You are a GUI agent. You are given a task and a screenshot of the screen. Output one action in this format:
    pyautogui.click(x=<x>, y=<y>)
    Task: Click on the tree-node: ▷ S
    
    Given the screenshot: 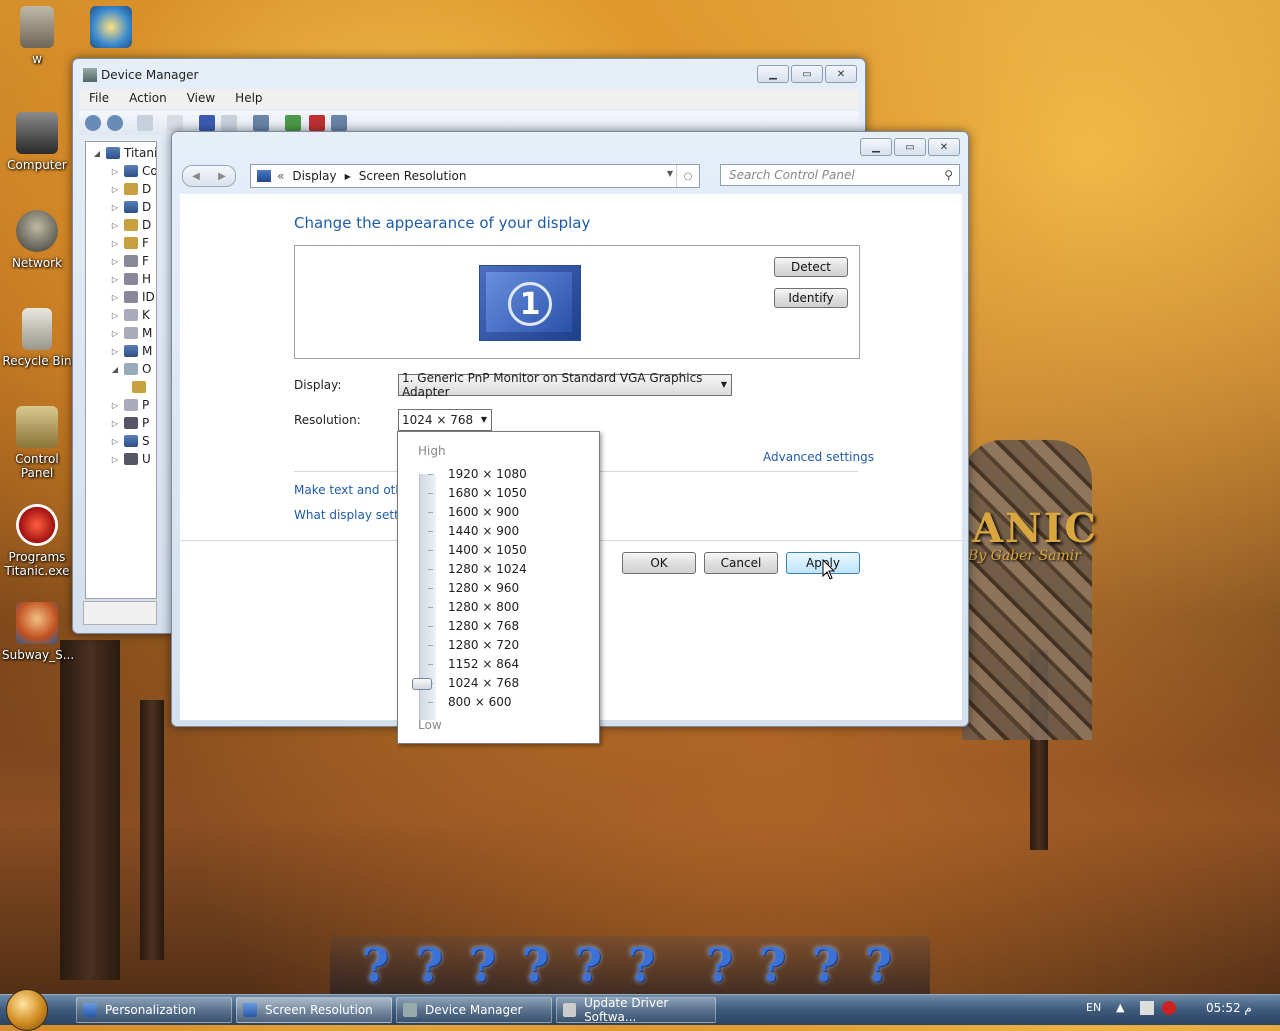 What is the action you would take?
    pyautogui.click(x=130, y=441)
    